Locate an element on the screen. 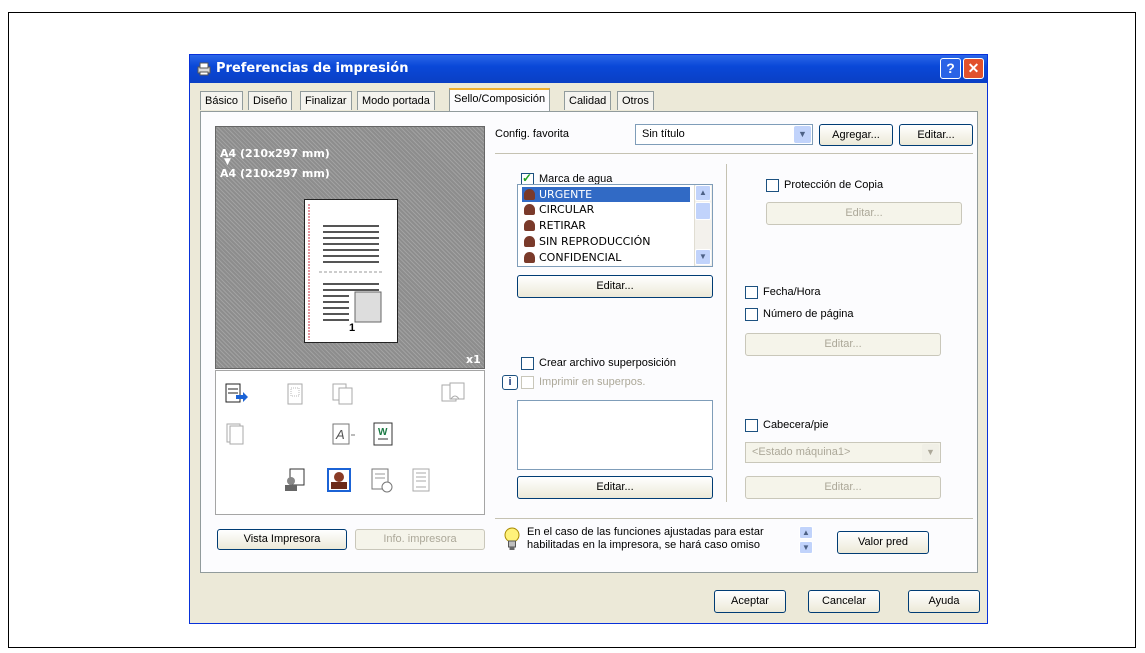 This screenshot has width=1145, height=653. copy-pages-icon is located at coordinates (343, 394).